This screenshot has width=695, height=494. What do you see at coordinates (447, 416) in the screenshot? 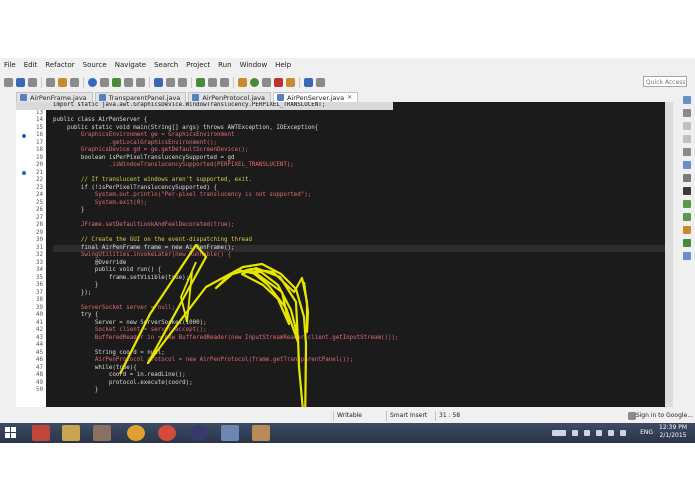
I see `cursor-position-status: 31 : 58` at bounding box center [447, 416].